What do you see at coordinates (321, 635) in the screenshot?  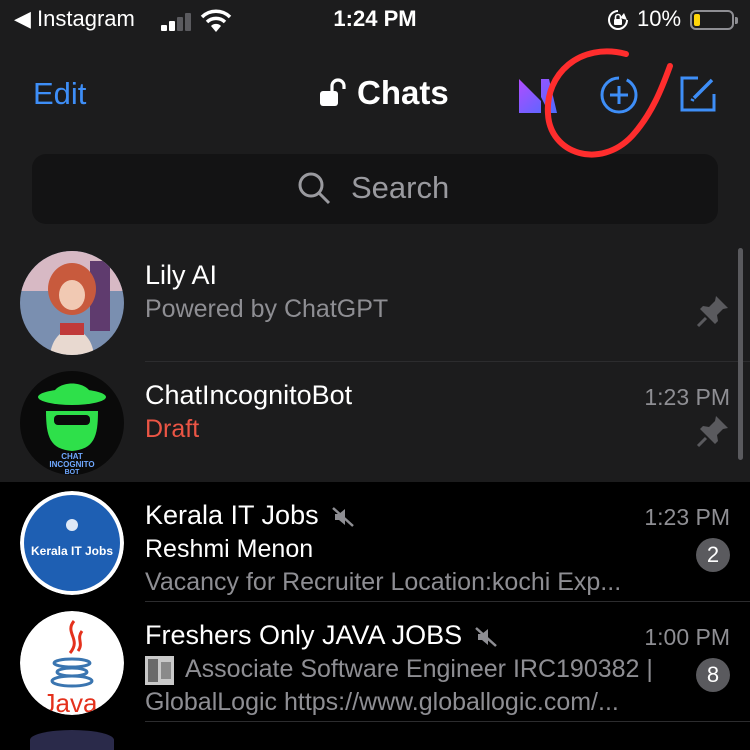 I see `chat-title: Freshers Only JAVA JOBS` at bounding box center [321, 635].